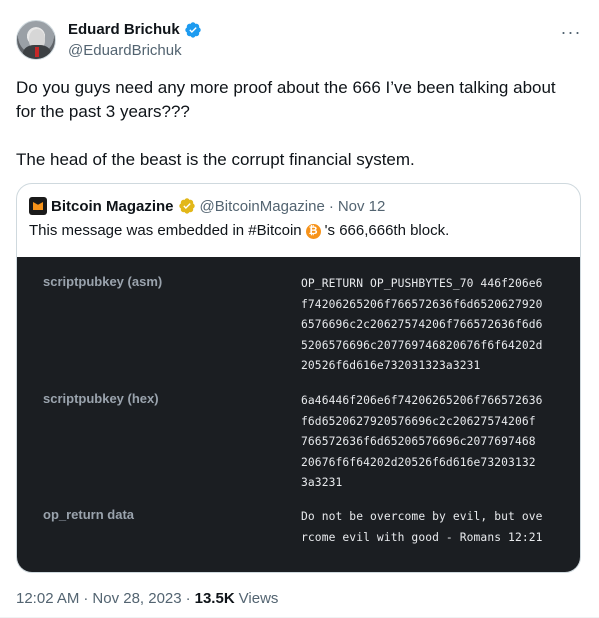 The height and width of the screenshot is (618, 599). What do you see at coordinates (103, 281) in the screenshot?
I see `row-label: scriptpubkey (asm)` at bounding box center [103, 281].